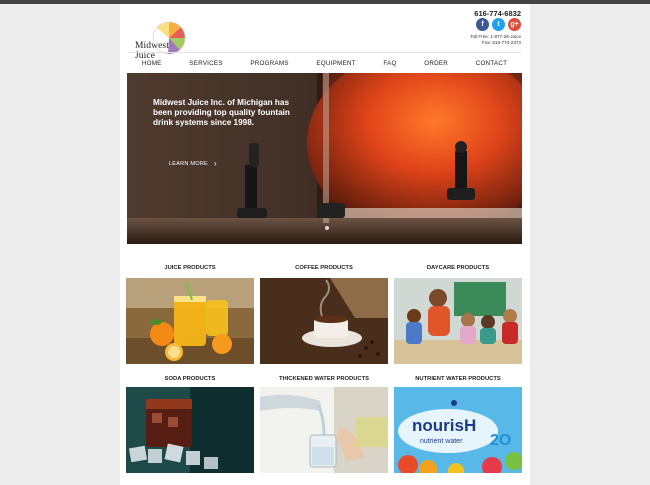  I want to click on nourish-sub-text: nutrient water, so click(441, 441).